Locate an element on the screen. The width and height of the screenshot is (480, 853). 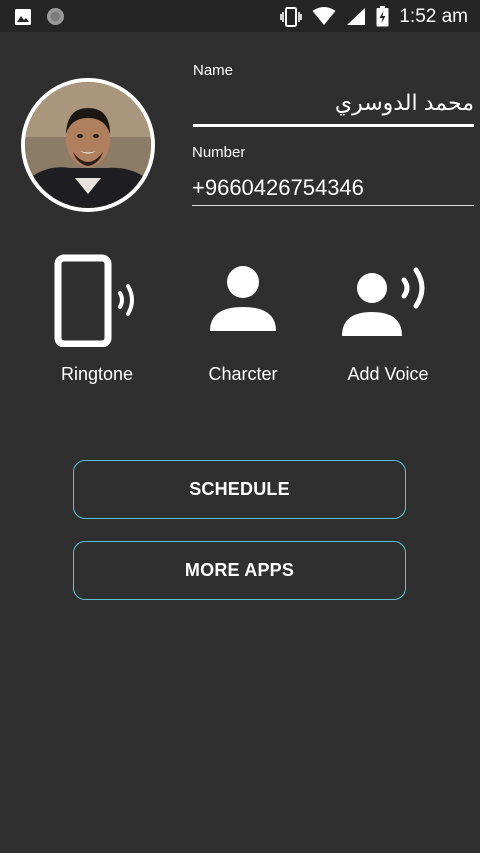
signal-icon is located at coordinates (356, 16).